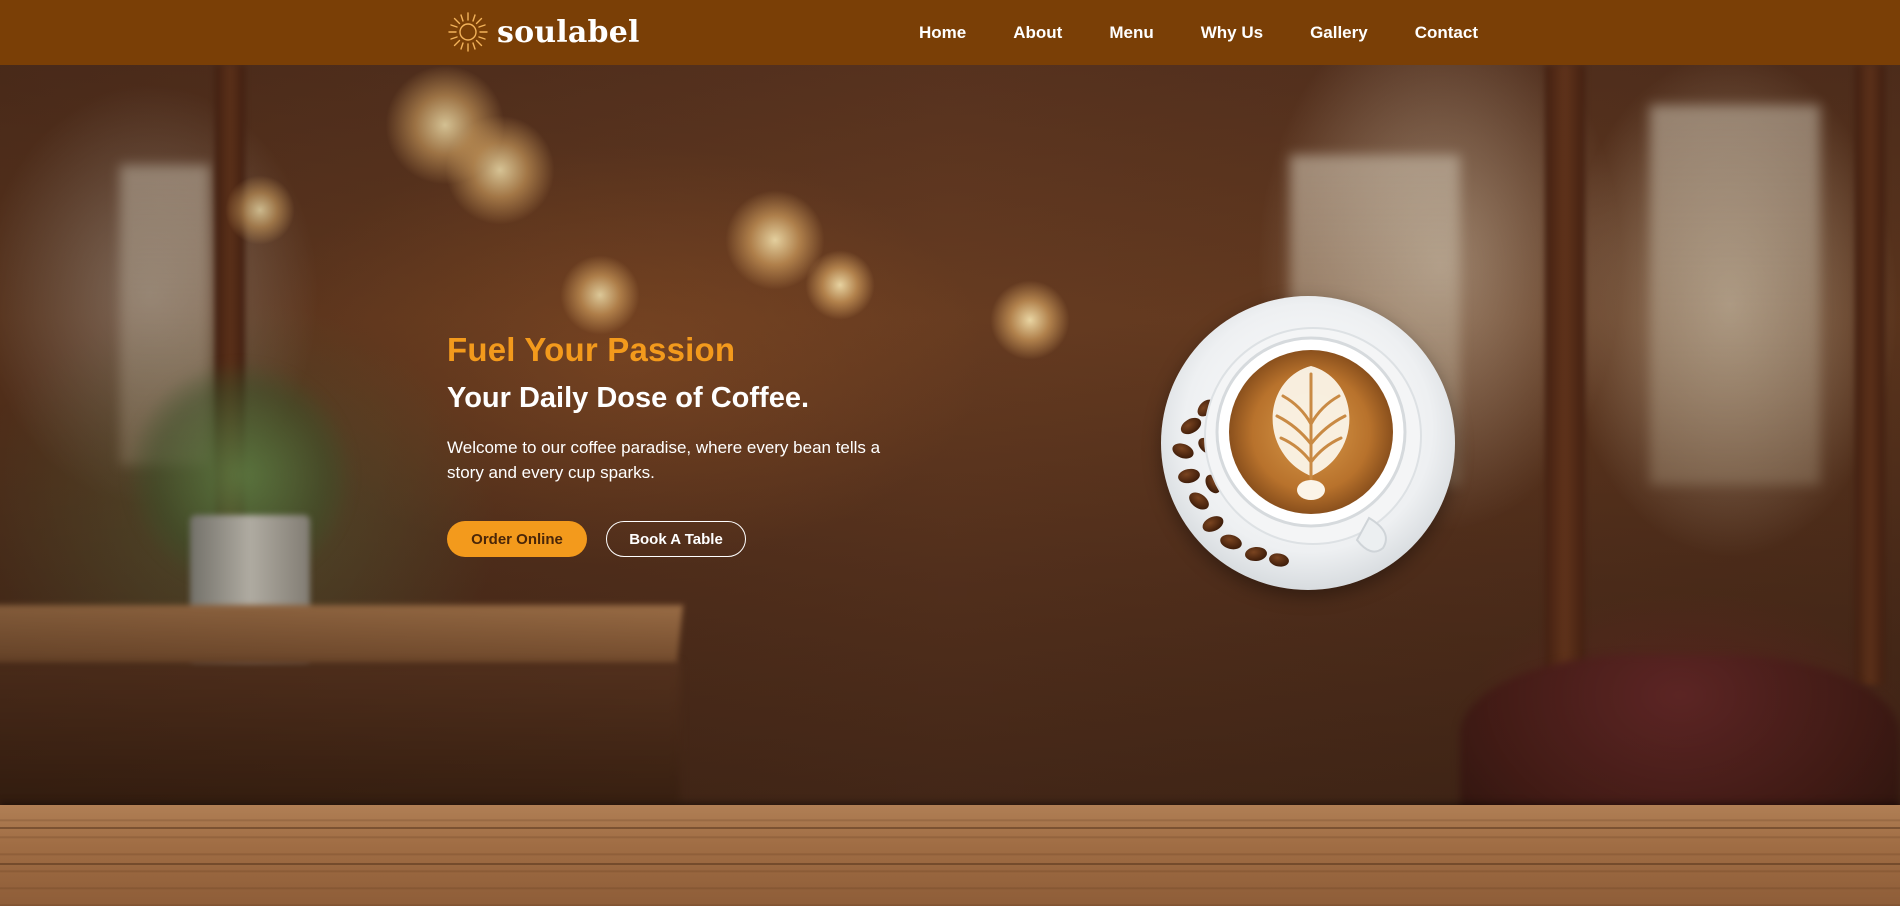 The height and width of the screenshot is (906, 1900). What do you see at coordinates (1198, 32) in the screenshot?
I see `main-nav: Home About Menu Why Us Gallery Contact` at bounding box center [1198, 32].